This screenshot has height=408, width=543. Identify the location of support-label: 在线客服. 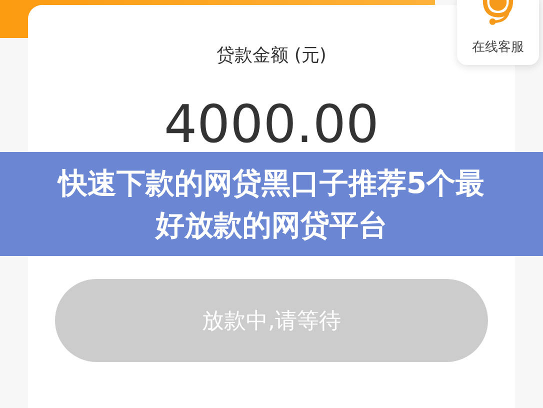
(498, 47).